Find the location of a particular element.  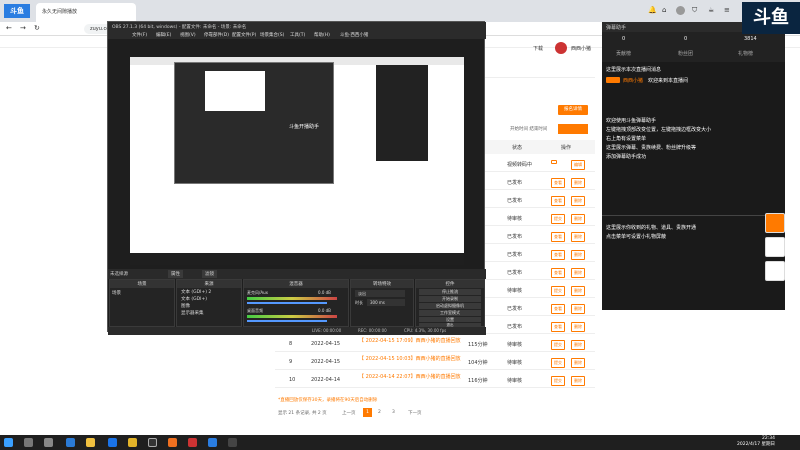

live-time: LIVE: 00:00:00 is located at coordinates (327, 330).